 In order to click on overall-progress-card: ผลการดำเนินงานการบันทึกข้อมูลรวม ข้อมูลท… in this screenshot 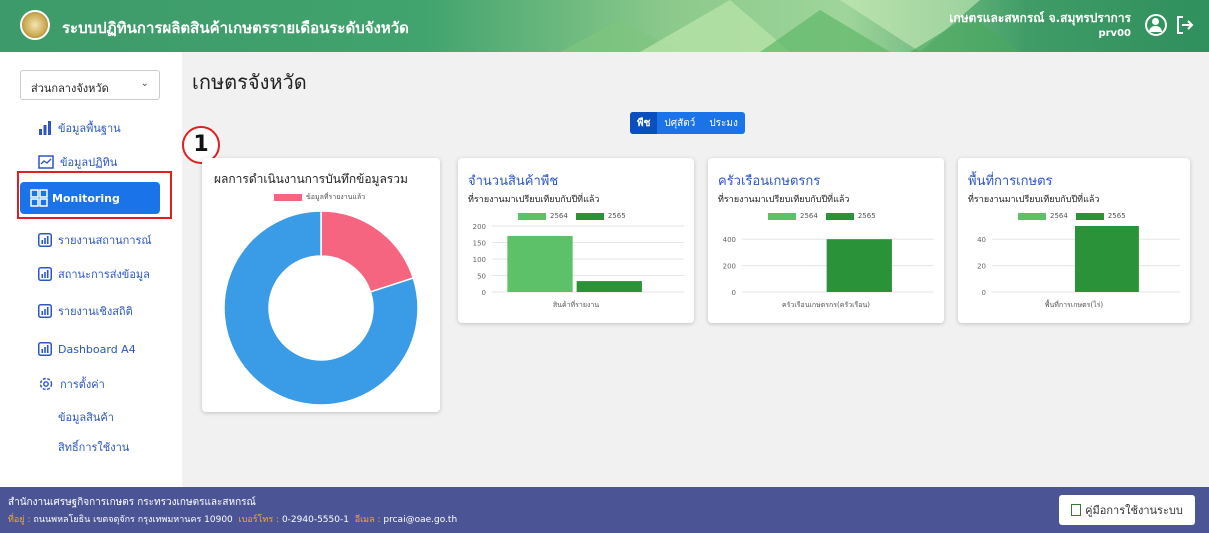, I will do `click(321, 285)`.